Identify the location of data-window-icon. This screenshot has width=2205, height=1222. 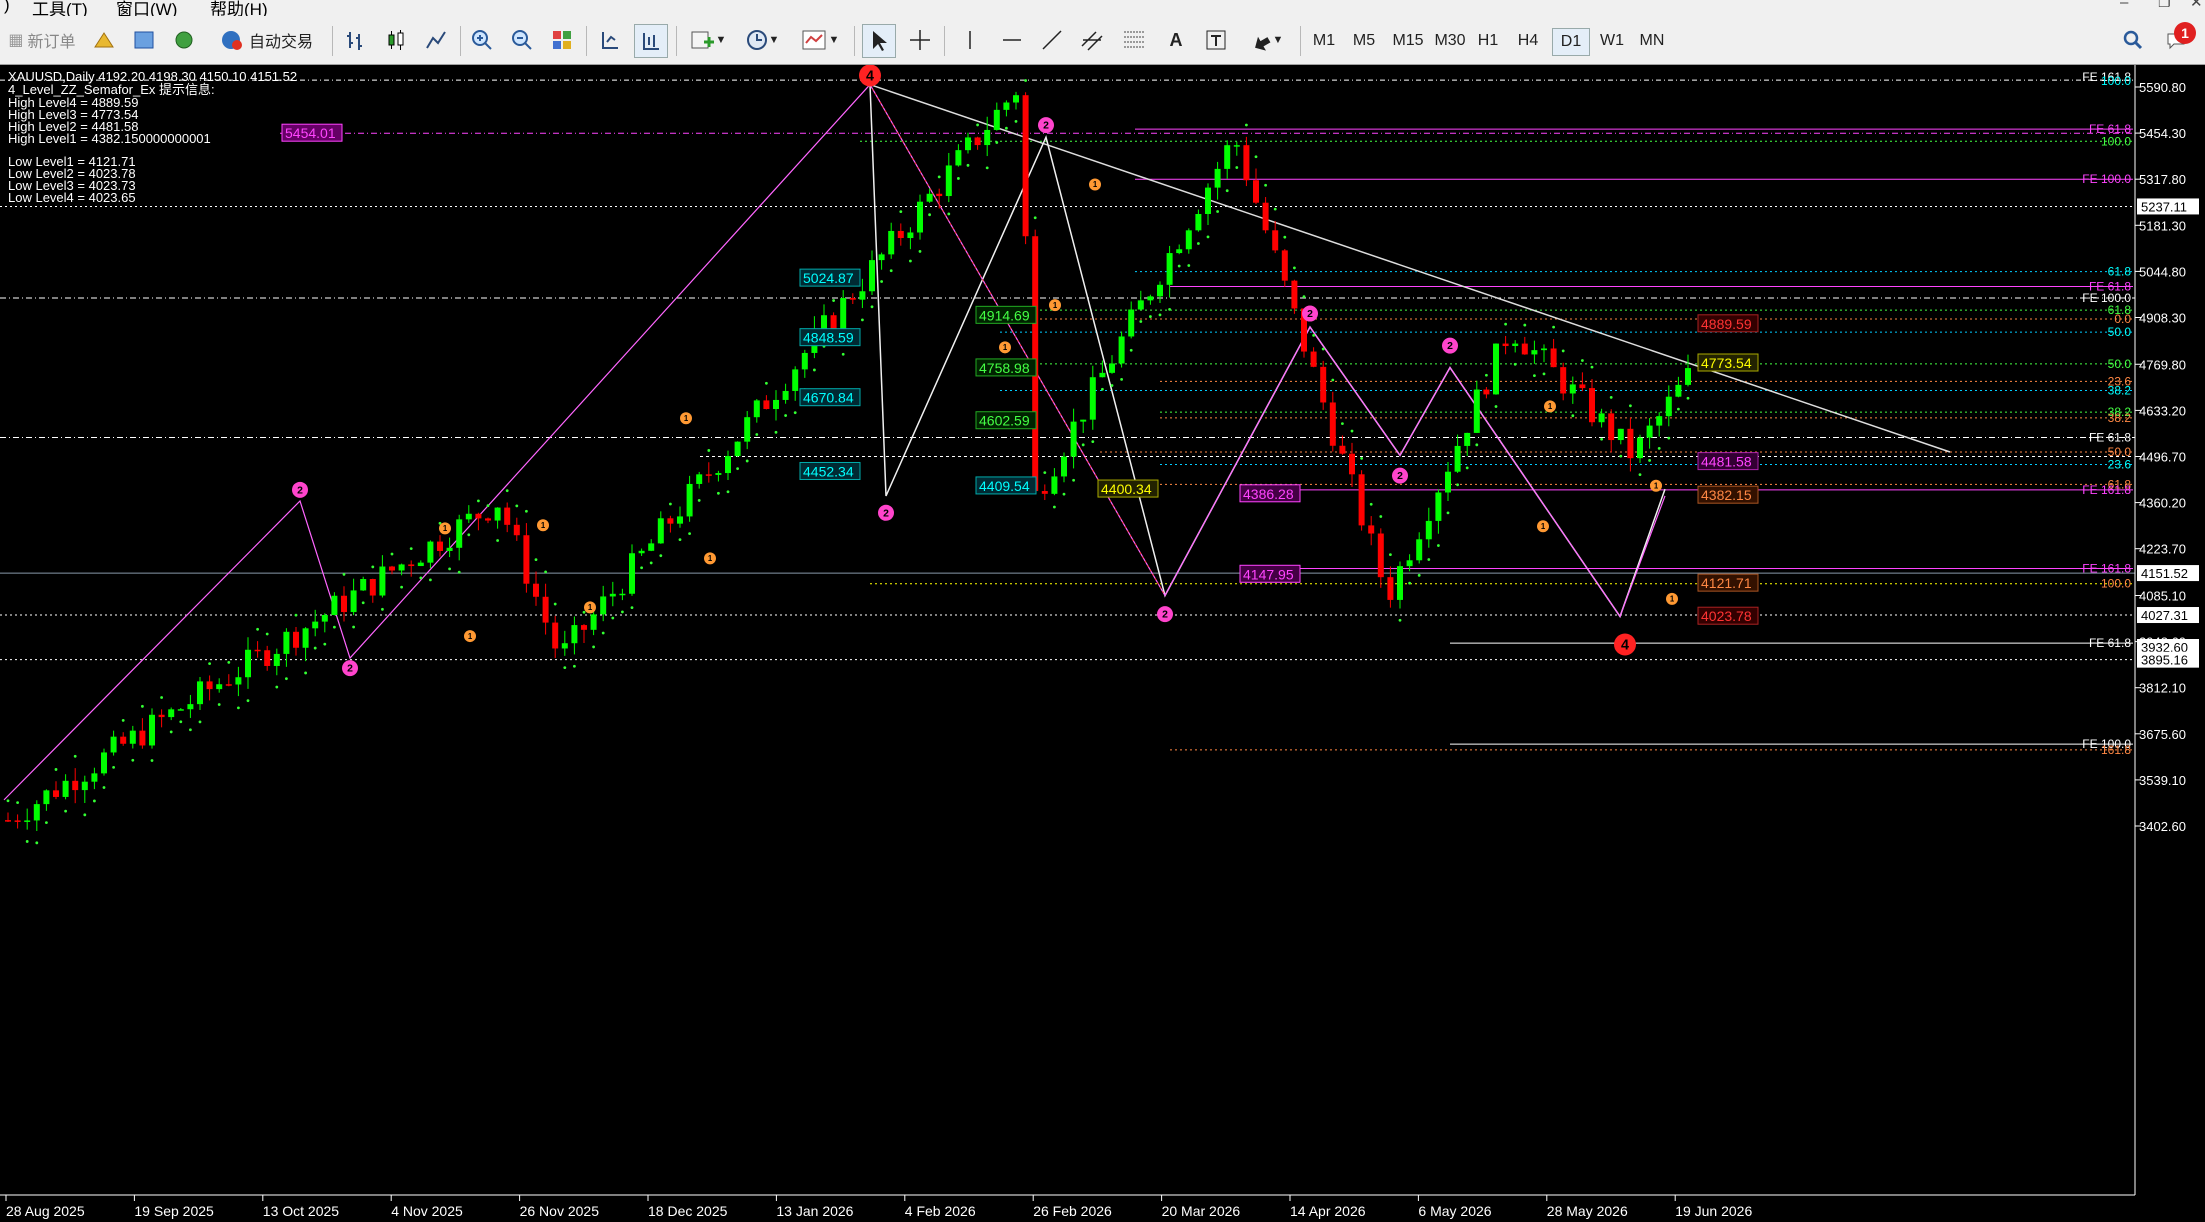
(144, 40).